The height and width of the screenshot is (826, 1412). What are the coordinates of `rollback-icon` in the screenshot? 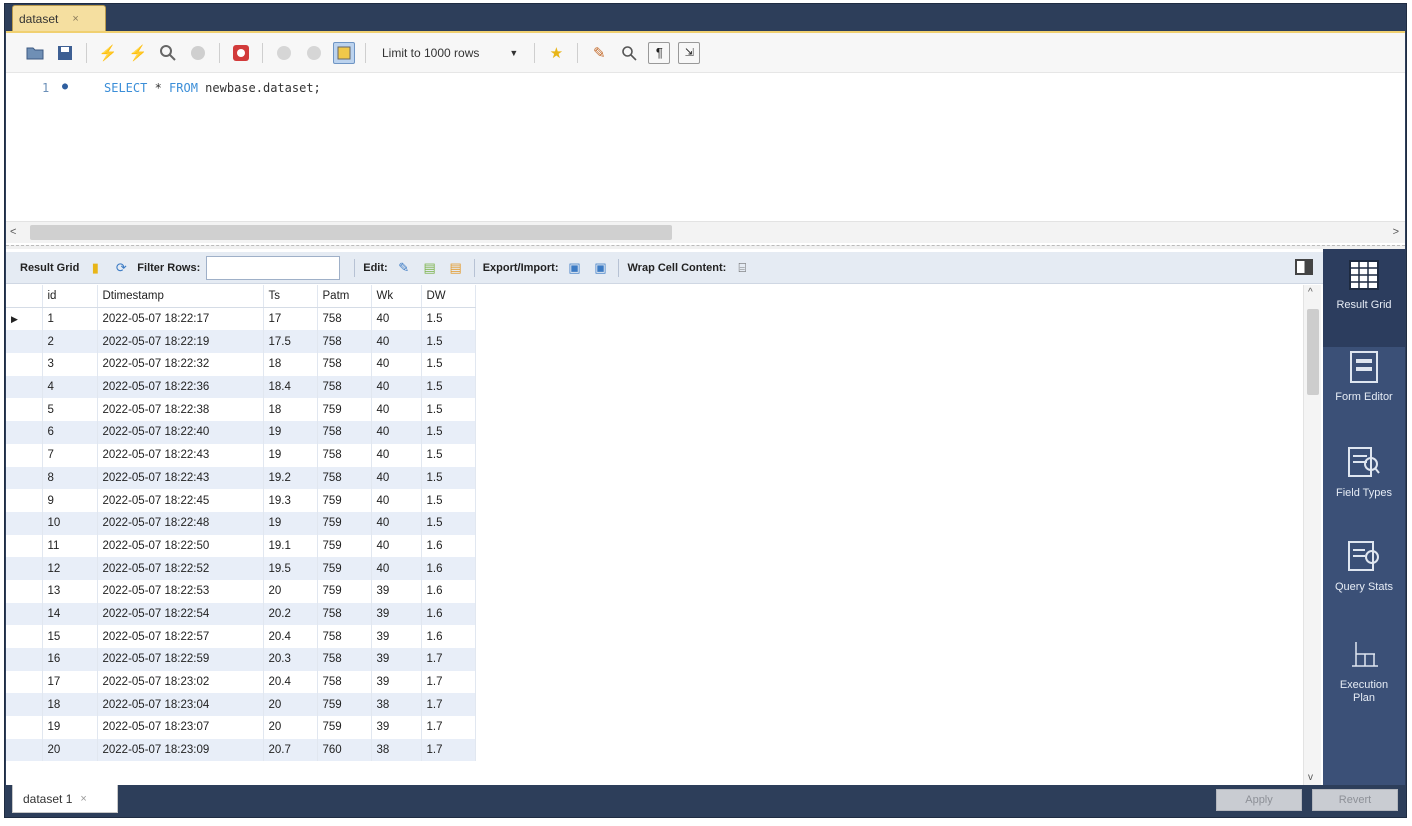 It's located at (314, 53).